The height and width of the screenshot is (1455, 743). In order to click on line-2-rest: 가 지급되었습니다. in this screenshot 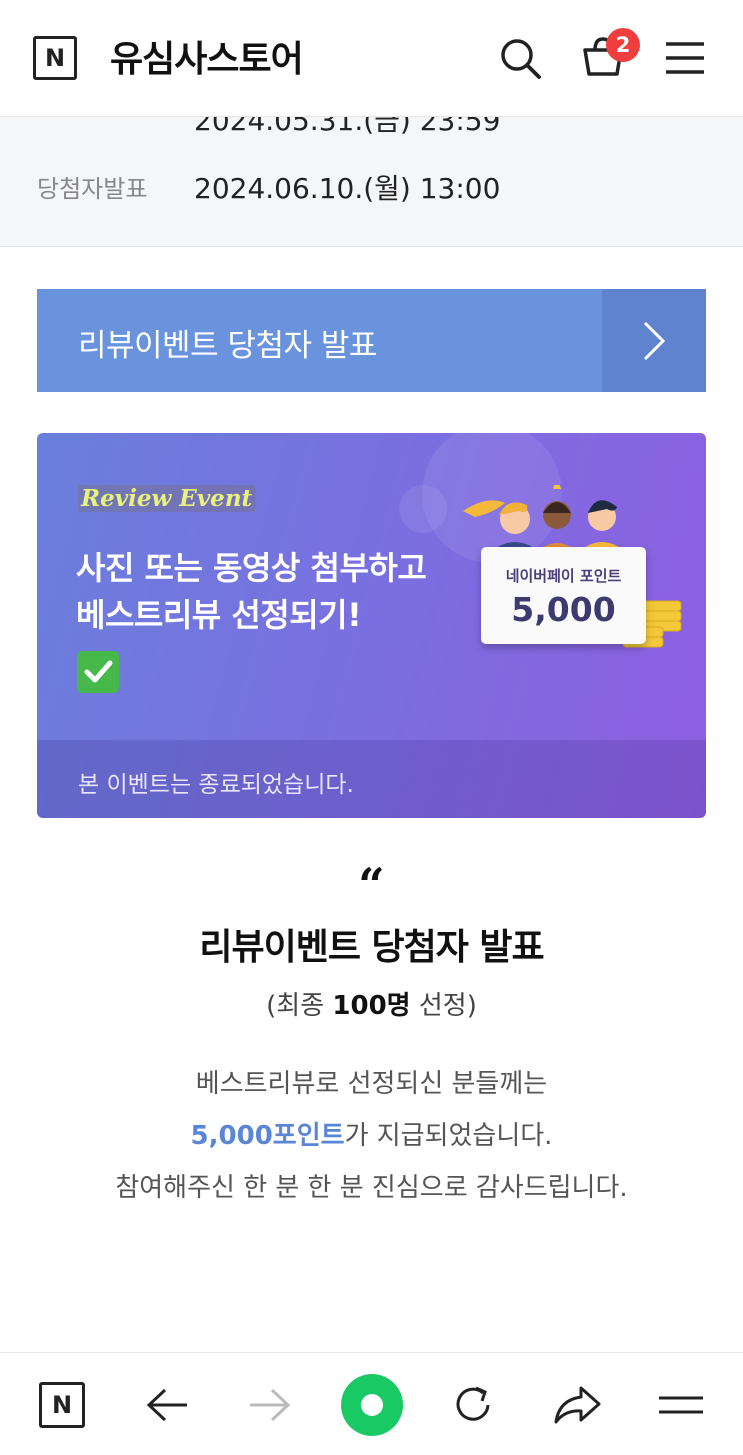, I will do `click(448, 1136)`.